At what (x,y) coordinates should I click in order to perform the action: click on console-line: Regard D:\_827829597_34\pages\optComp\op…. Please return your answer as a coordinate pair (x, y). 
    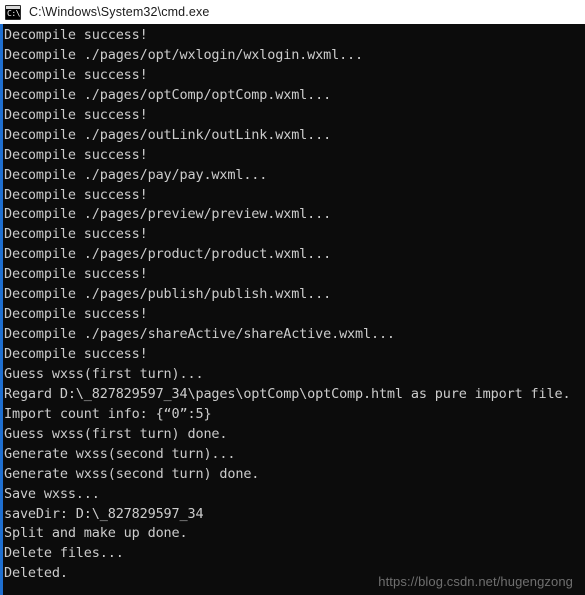
    Looking at the image, I should click on (287, 393).